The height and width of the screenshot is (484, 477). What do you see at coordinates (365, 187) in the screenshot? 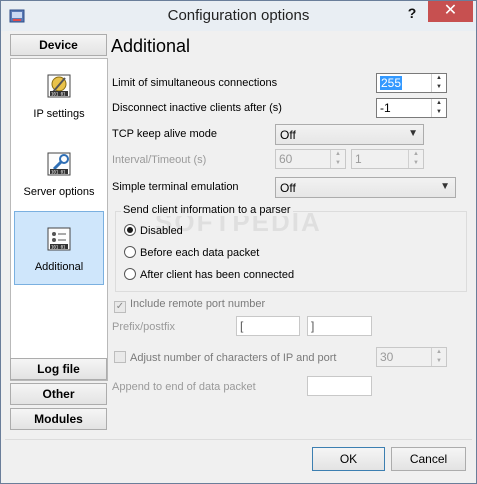
I see `terminal-emulation-select: Off ▼` at bounding box center [365, 187].